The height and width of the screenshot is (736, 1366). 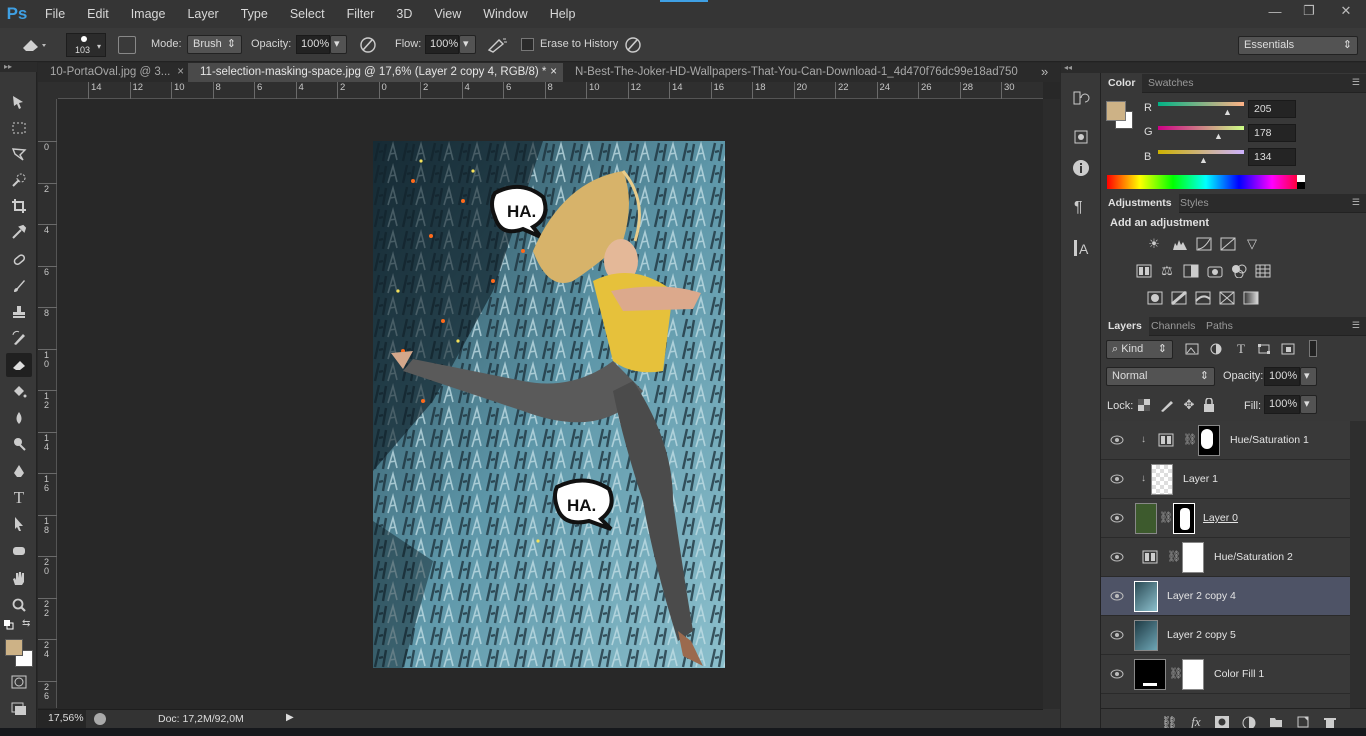 I want to click on fill-input: 100%, so click(x=1282, y=404).